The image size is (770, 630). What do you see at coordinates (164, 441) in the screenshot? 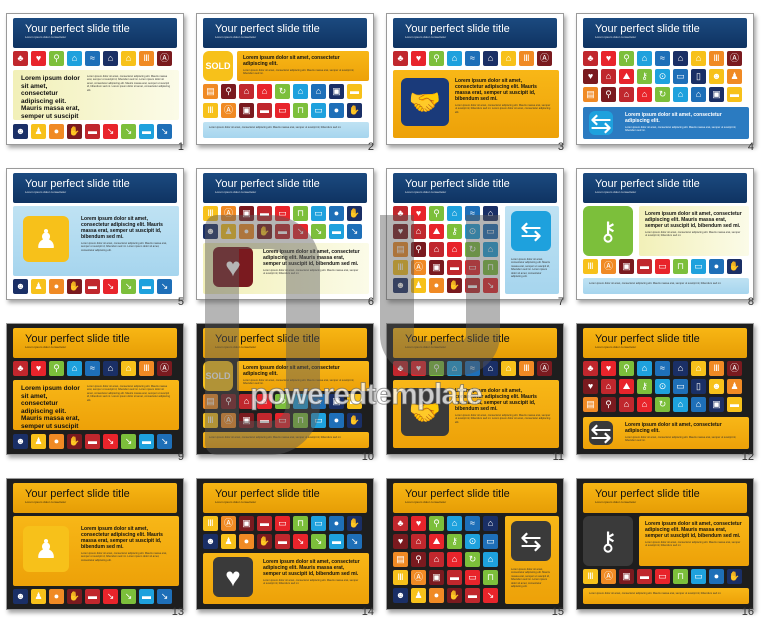
I see `trolley-icon: ↘` at bounding box center [164, 441].